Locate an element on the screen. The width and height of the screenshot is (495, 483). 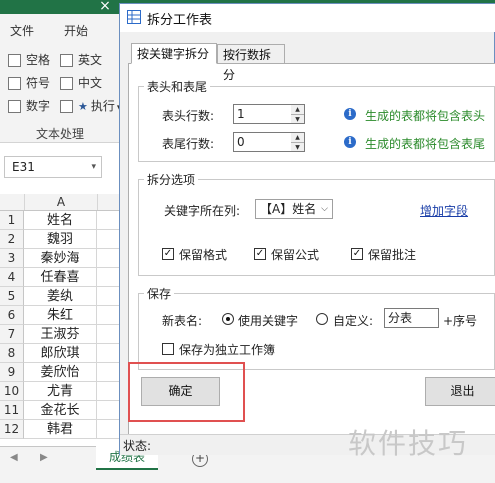
keep-formula-label: 保留公式 is located at coordinates (295, 254).